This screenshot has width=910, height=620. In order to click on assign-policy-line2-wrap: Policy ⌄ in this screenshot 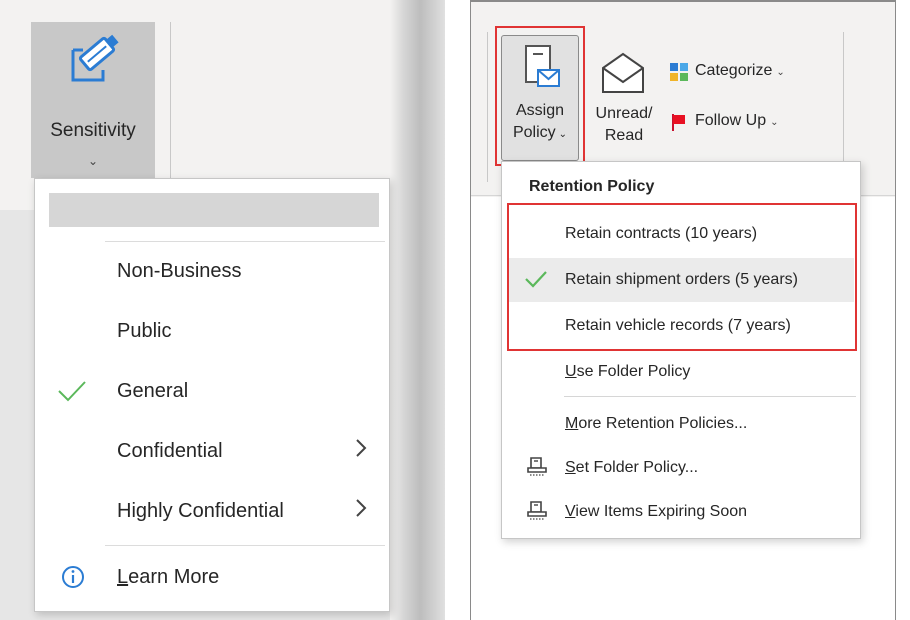, I will do `click(540, 134)`.